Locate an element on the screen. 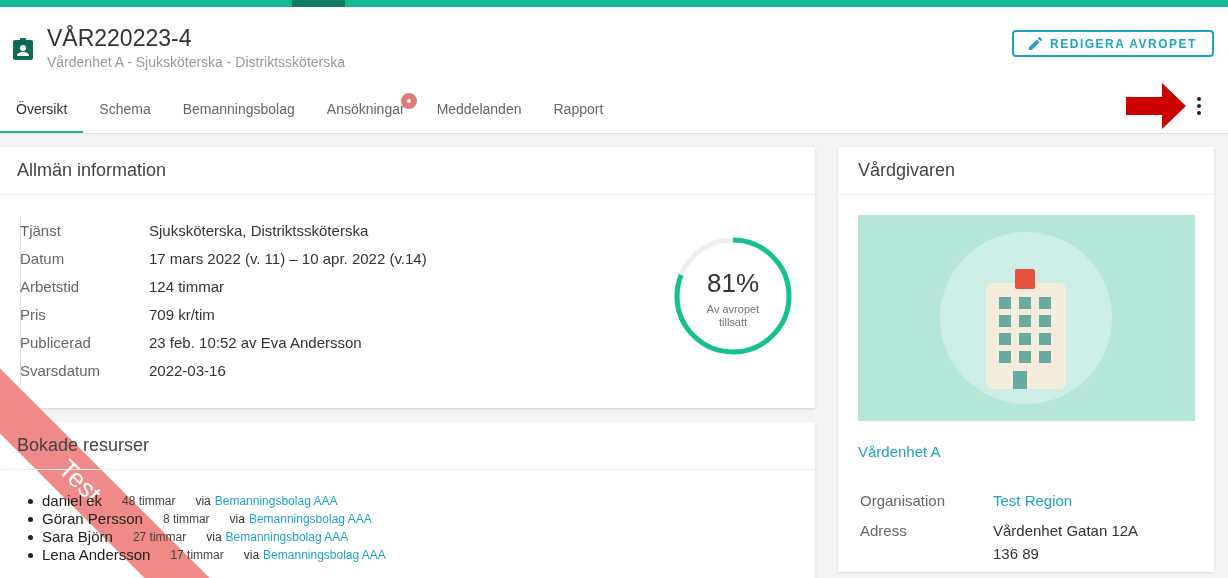 The height and width of the screenshot is (578, 1228). edit-button: REDIGERA AVROPET is located at coordinates (1113, 43).